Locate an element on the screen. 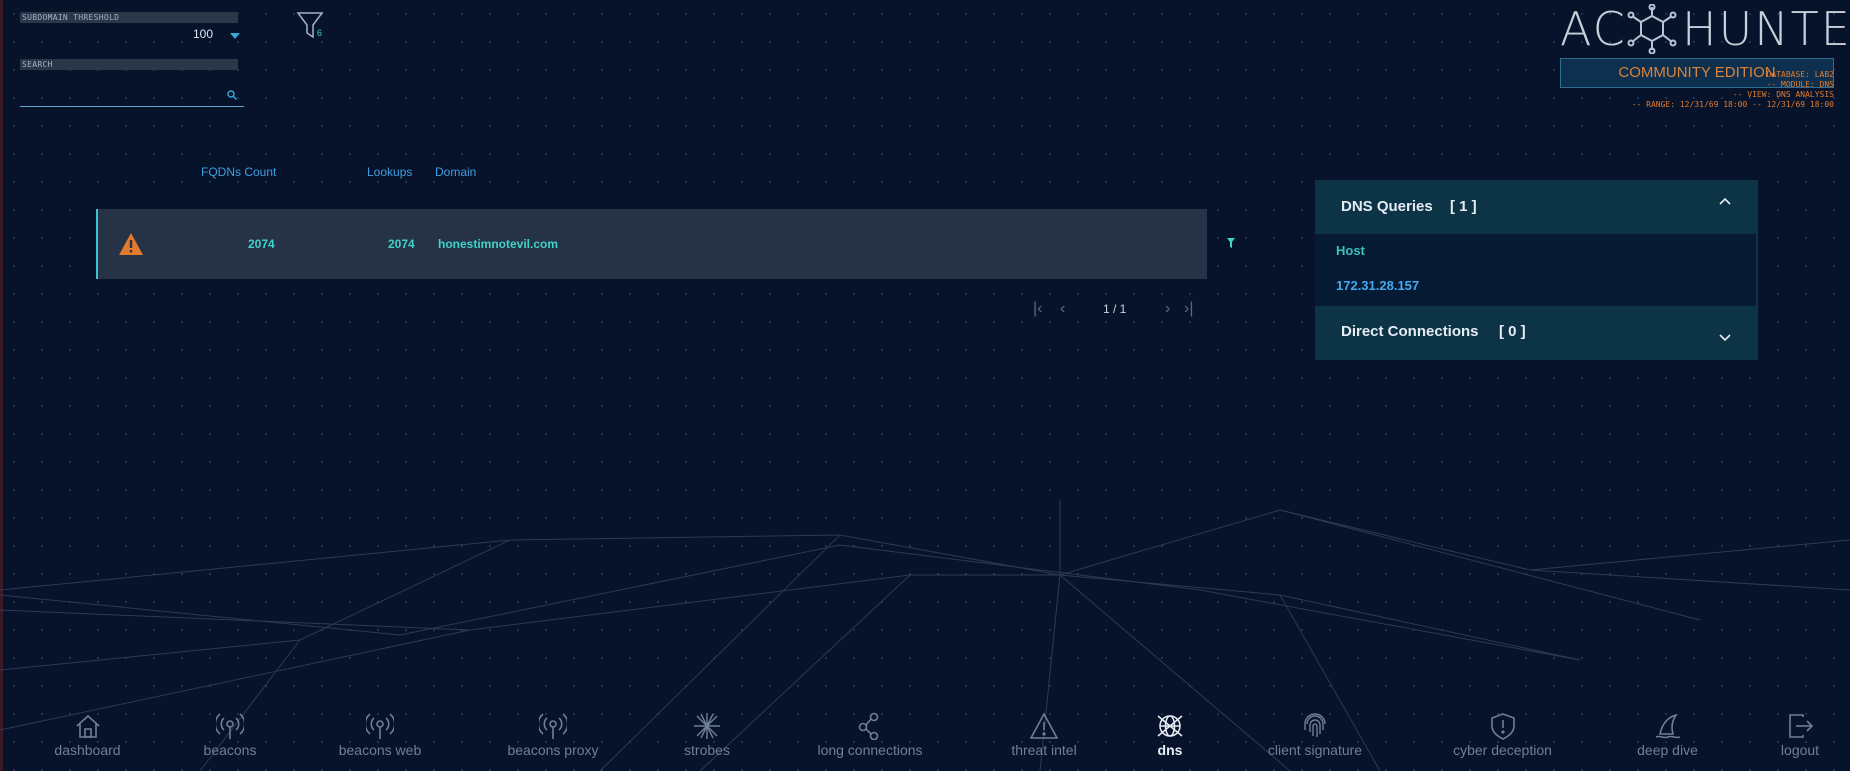  meta-view: -- VIEW: DNS ANALYSIS is located at coordinates (1783, 94).